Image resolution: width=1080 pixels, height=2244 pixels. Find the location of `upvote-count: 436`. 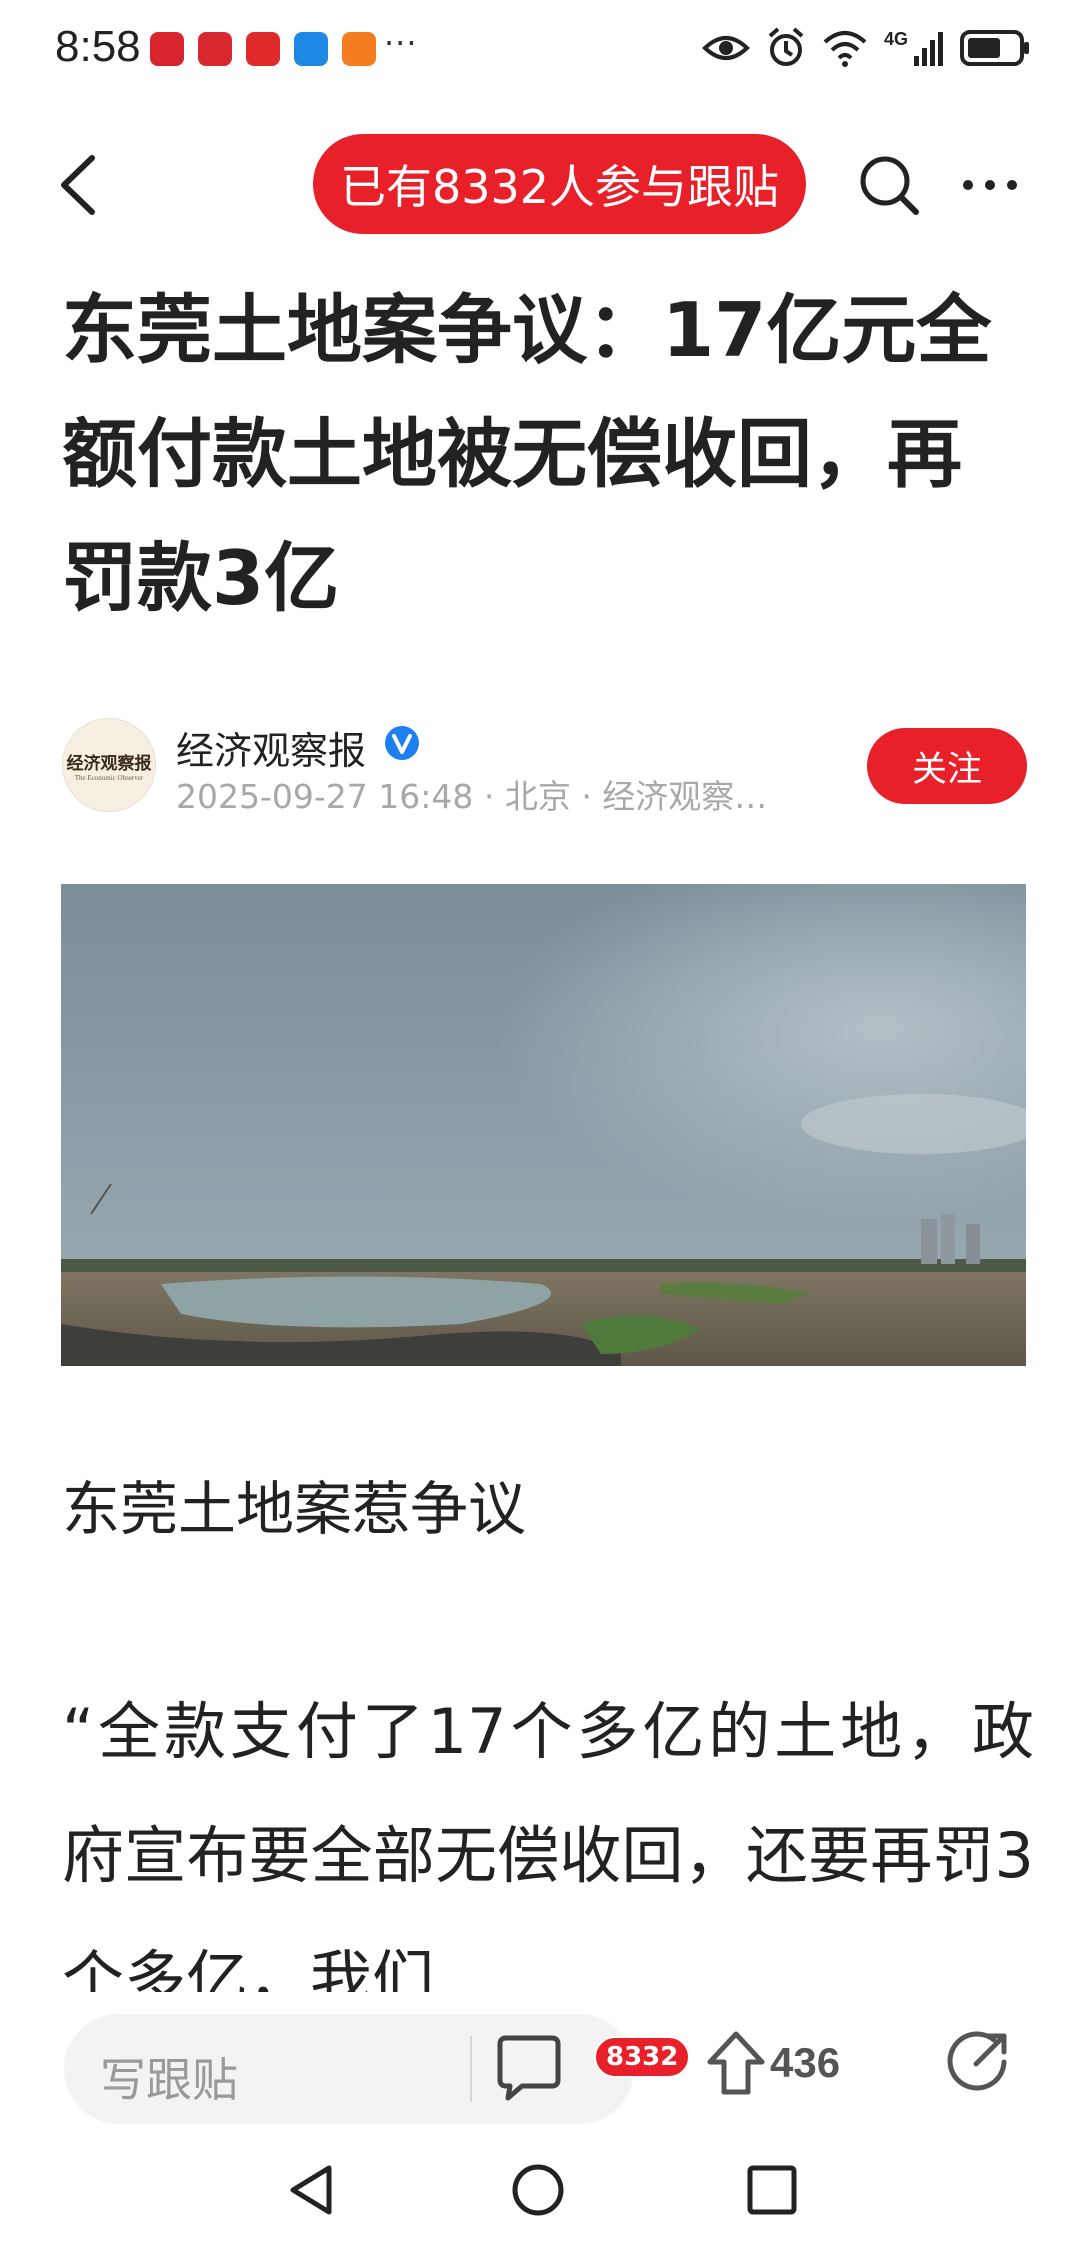

upvote-count: 436 is located at coordinates (805, 2062).